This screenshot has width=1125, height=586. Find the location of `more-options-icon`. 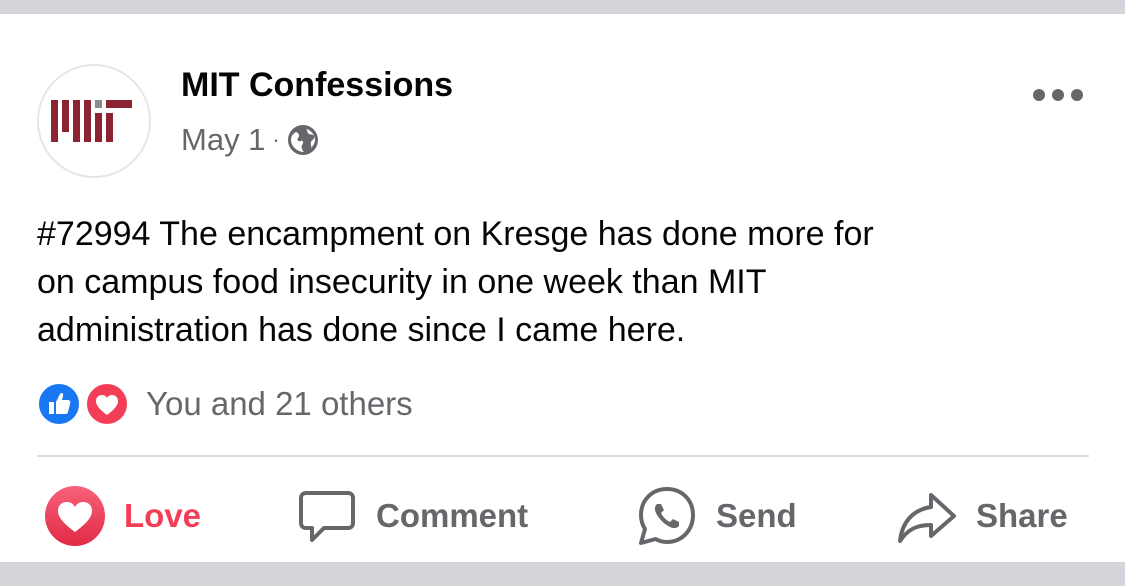

more-options-icon is located at coordinates (1058, 95).